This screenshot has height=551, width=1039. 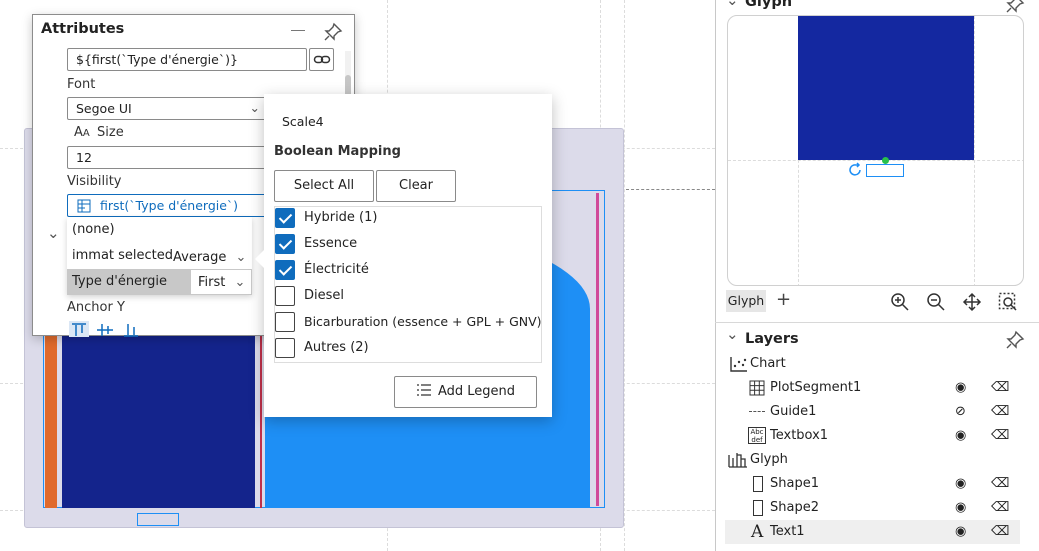 I want to click on mapping-option-label: Autres (2), so click(x=336, y=347).